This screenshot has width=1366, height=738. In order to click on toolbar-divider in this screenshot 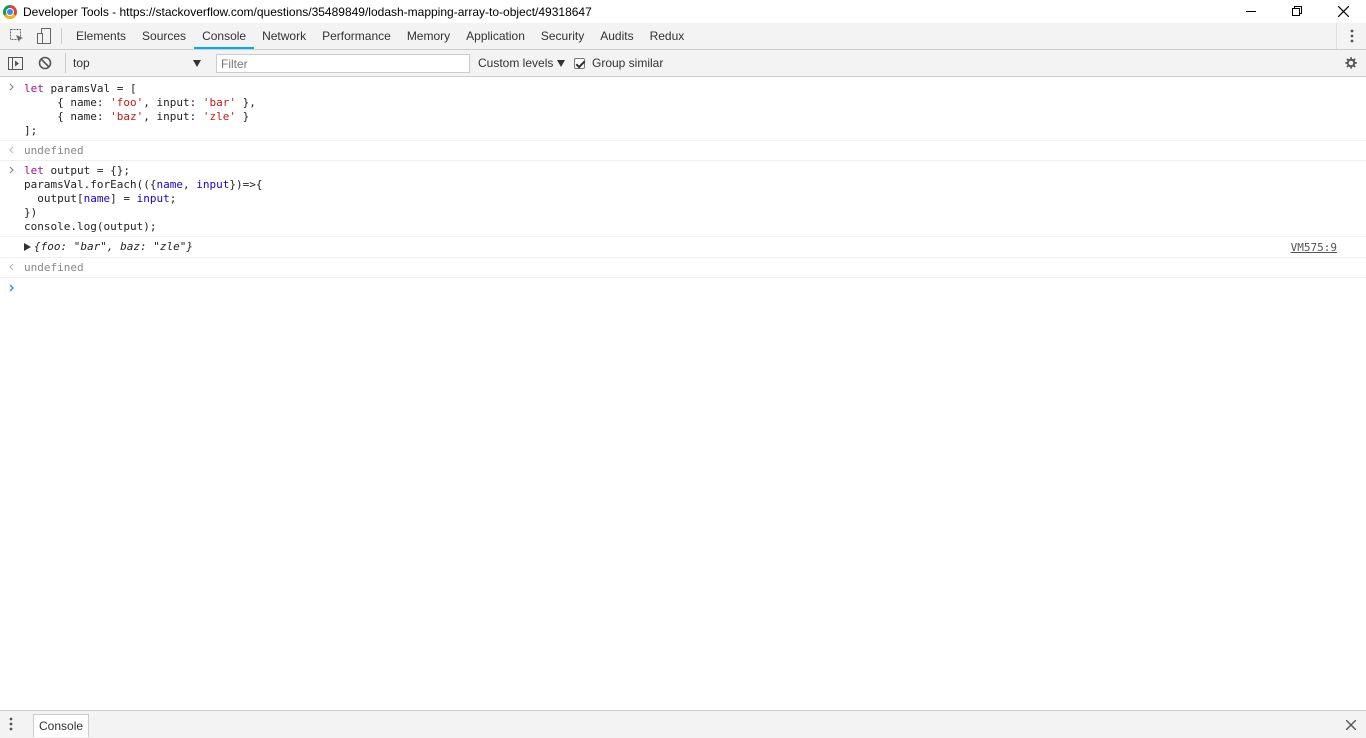, I will do `click(61, 36)`.